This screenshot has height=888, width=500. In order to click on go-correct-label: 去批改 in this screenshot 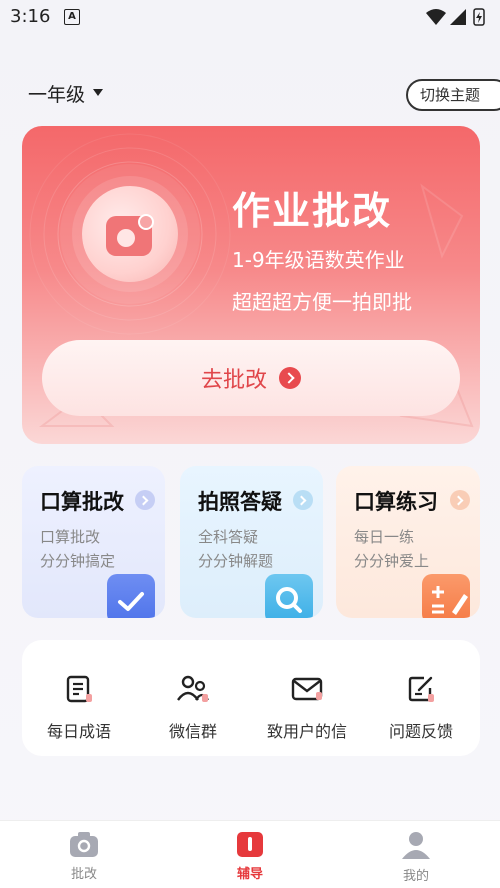, I will do `click(233, 380)`.